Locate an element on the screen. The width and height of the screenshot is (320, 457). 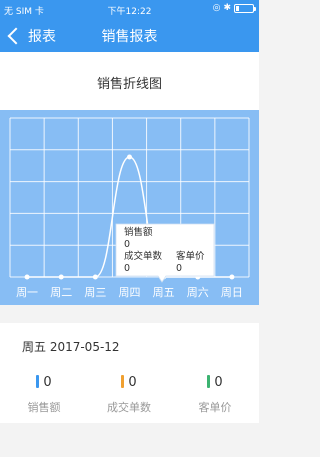
page-title: 销售报表 is located at coordinates (129, 37).